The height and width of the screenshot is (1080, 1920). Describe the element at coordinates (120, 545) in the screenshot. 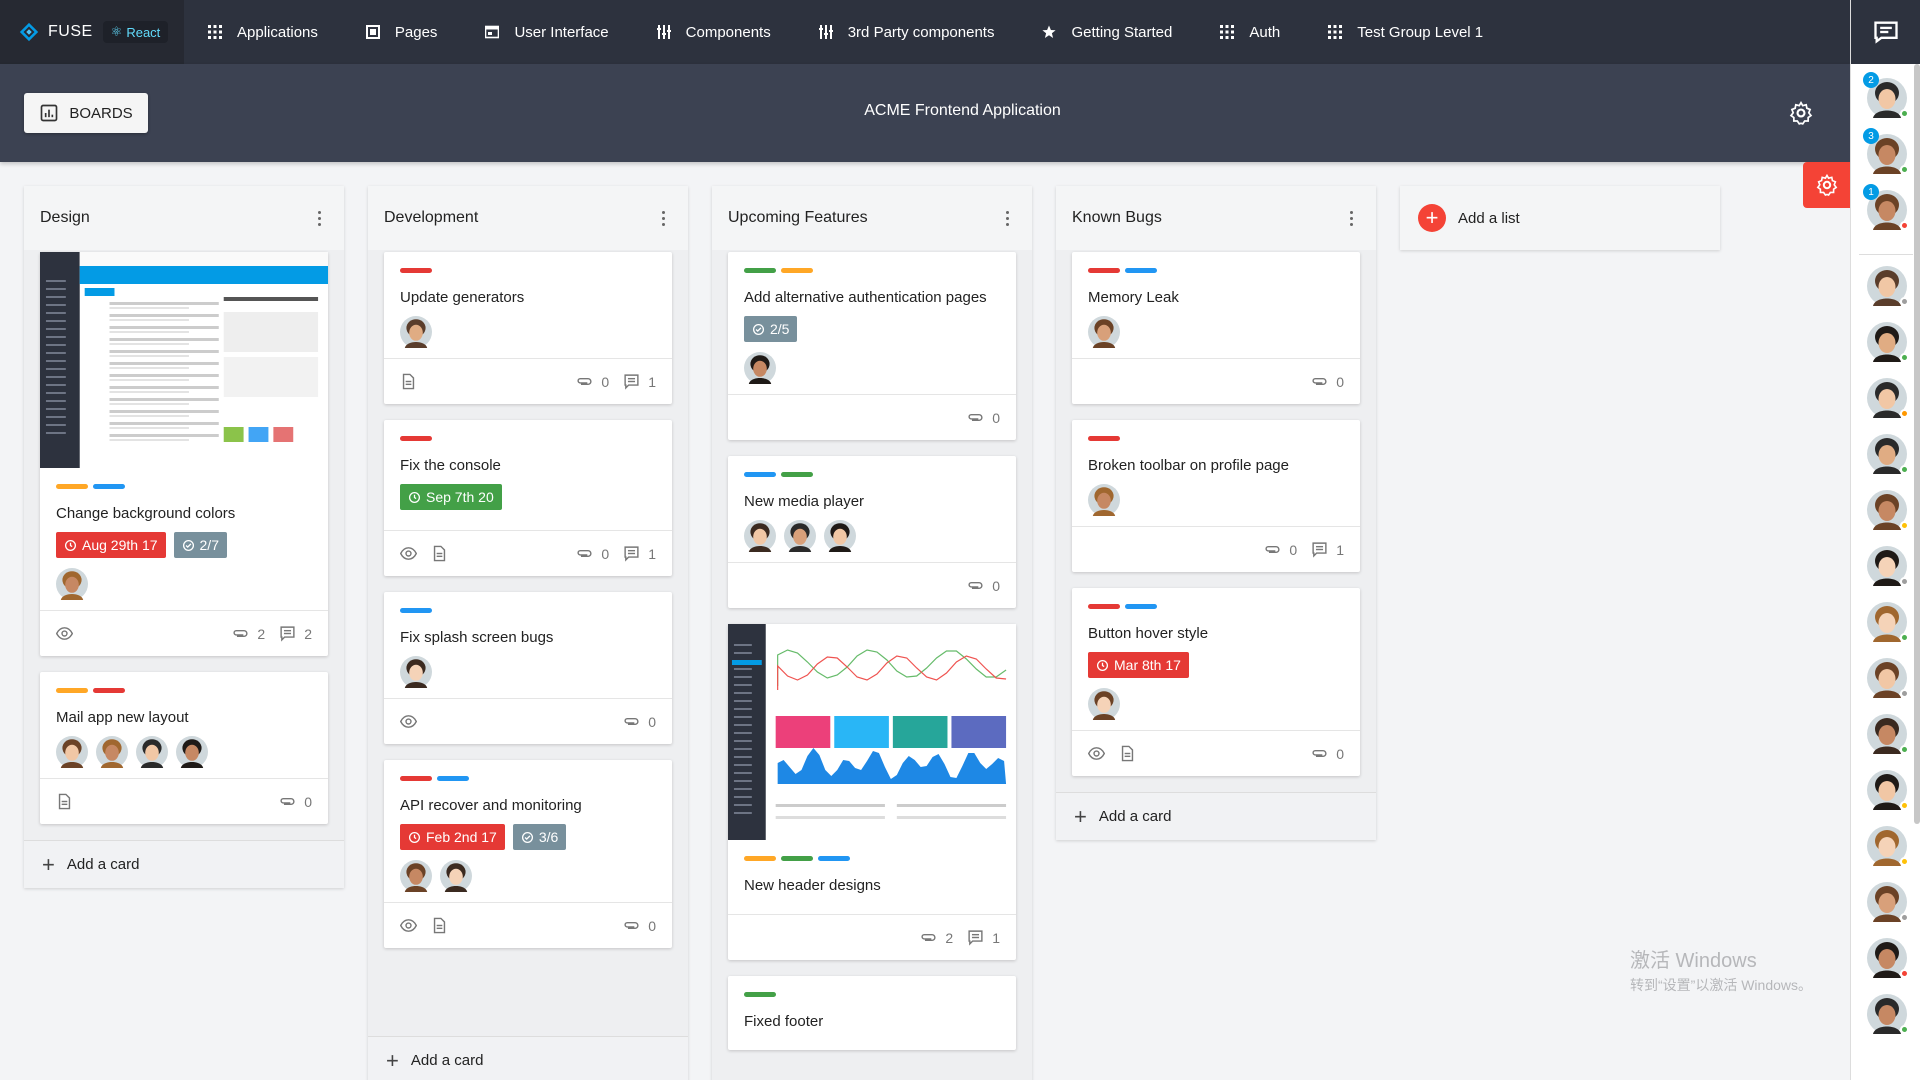

I see `due-date: Aug 29th 17` at that location.